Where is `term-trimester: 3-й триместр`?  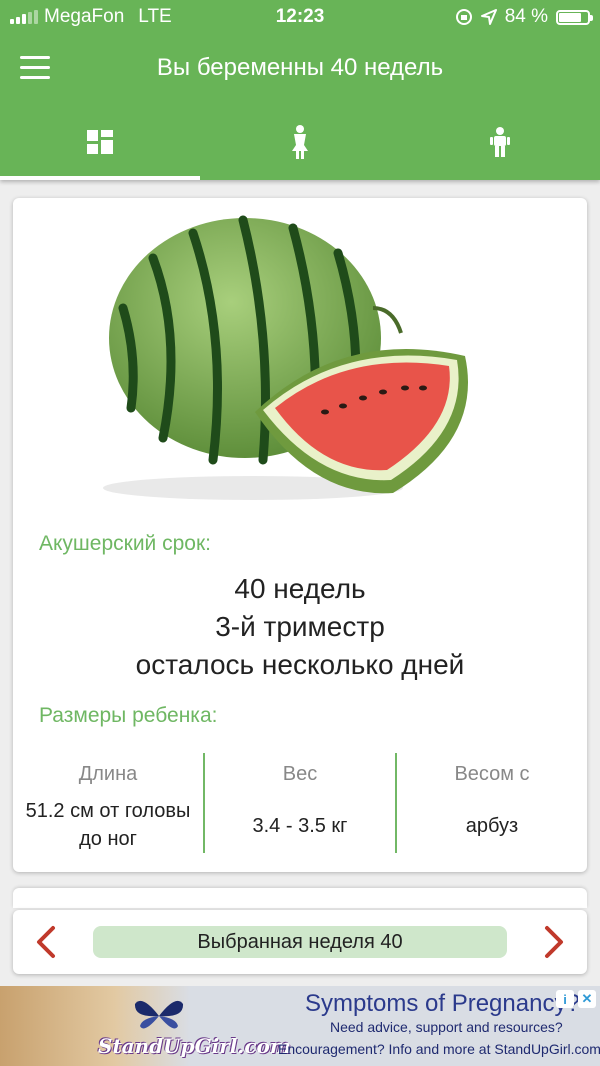 term-trimester: 3-й триместр is located at coordinates (300, 626).